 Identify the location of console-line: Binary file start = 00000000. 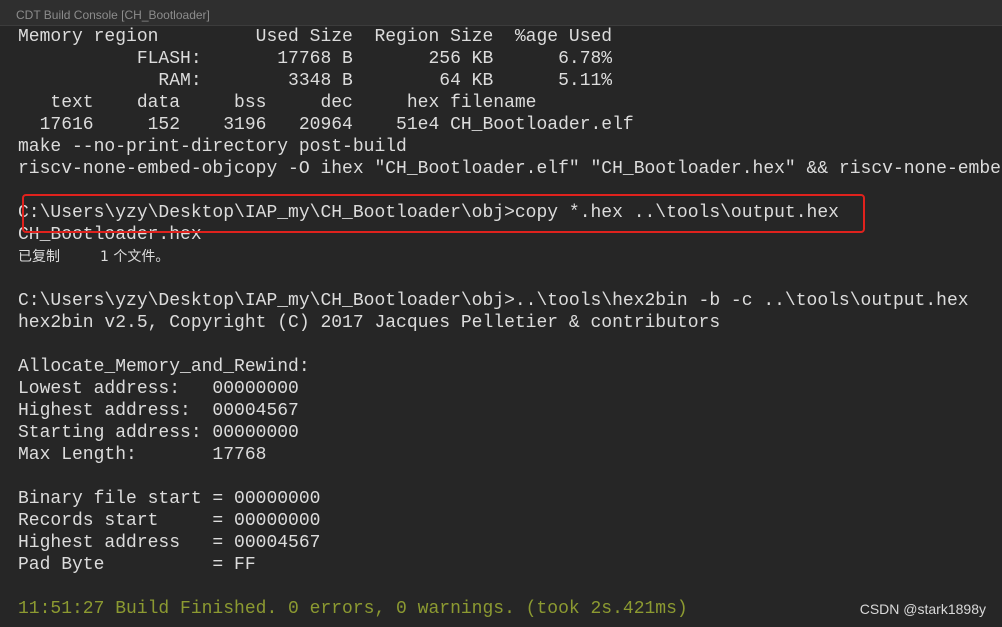
(169, 499).